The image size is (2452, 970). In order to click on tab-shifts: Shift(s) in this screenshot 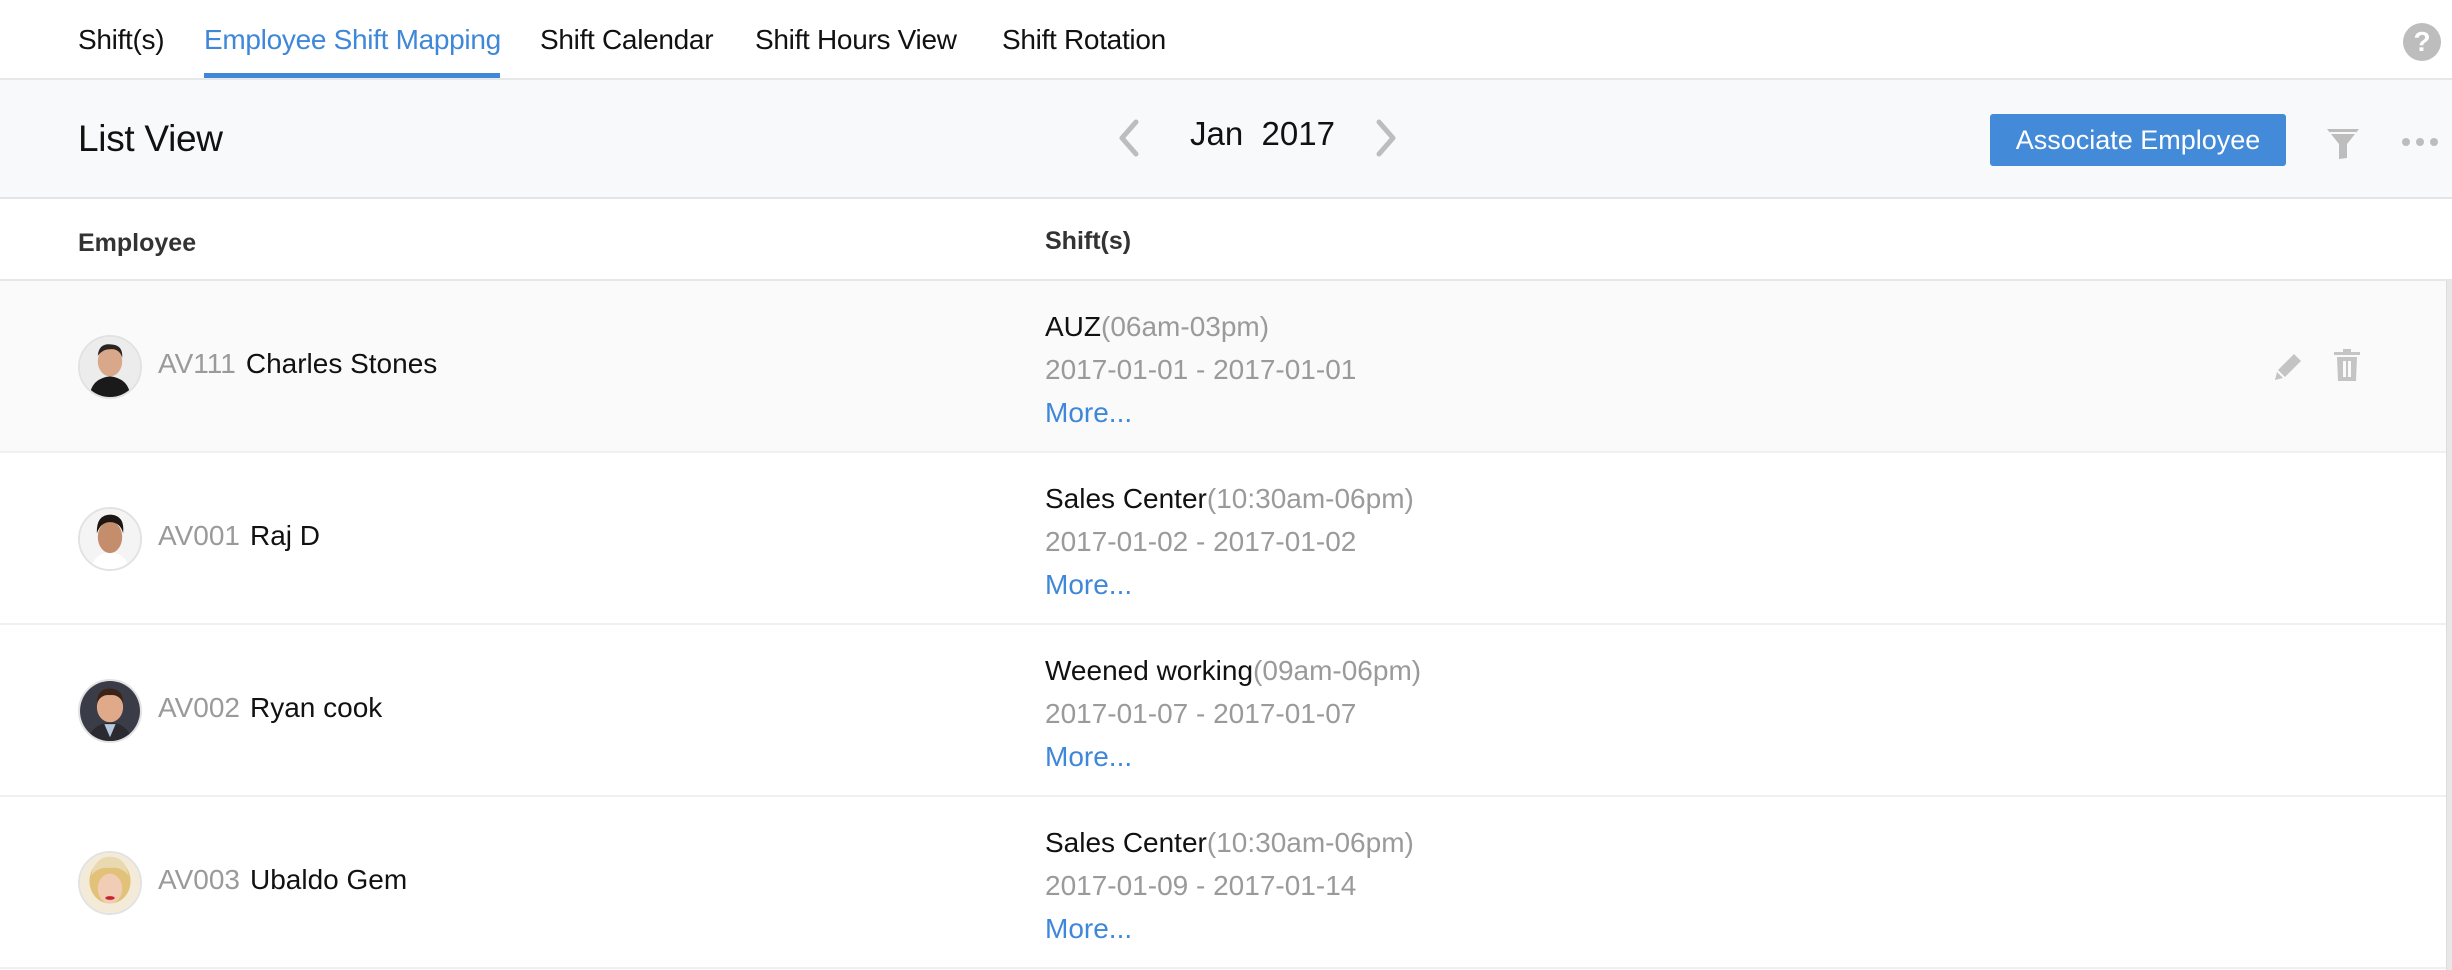, I will do `click(121, 40)`.